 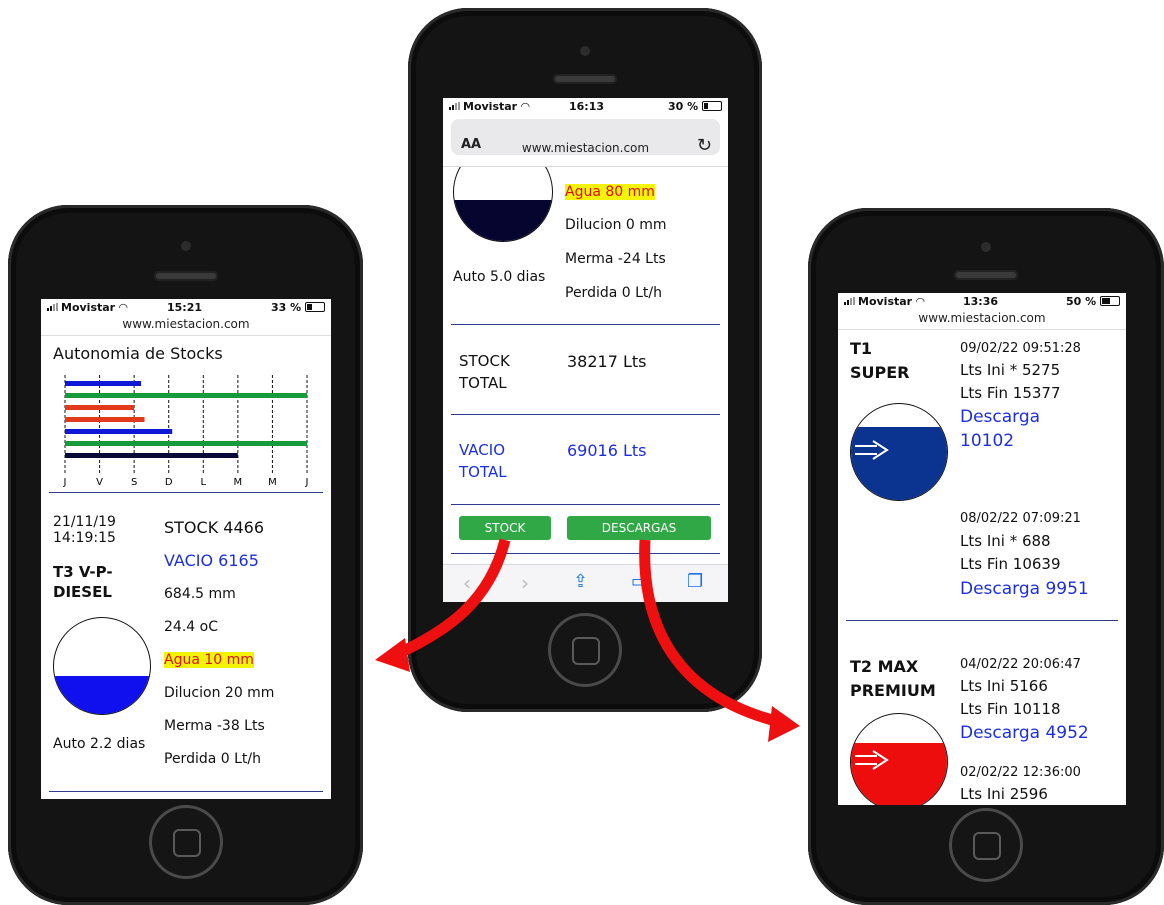 I want to click on tank-fill, so click(x=102, y=694).